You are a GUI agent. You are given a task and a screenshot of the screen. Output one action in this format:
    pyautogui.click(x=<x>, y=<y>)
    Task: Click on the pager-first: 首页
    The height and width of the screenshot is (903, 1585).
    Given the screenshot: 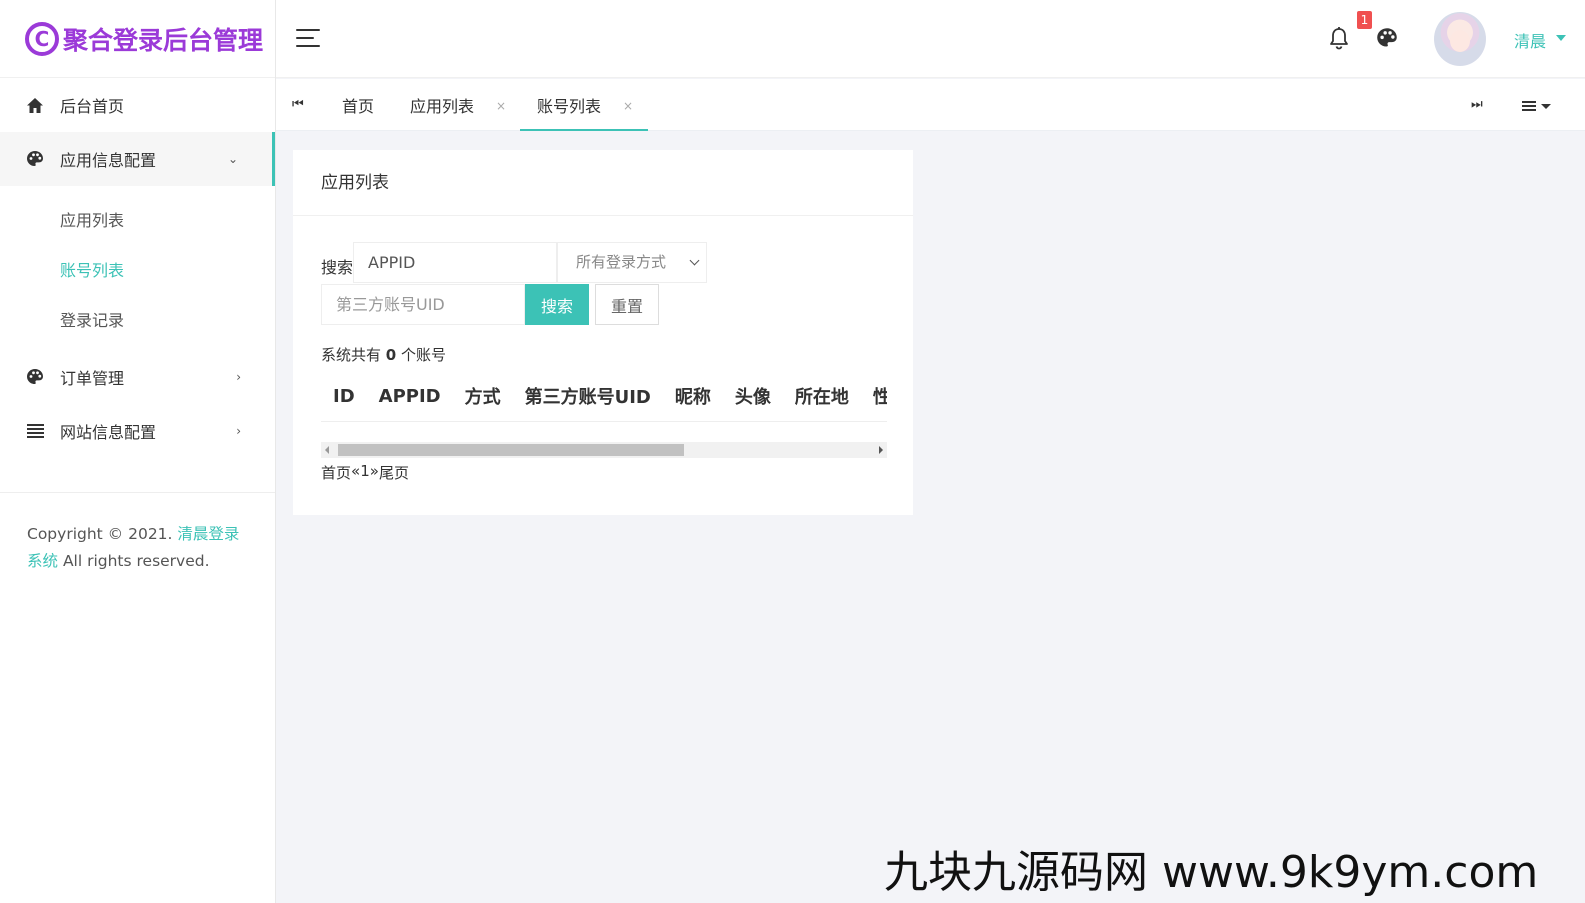 What is the action you would take?
    pyautogui.click(x=336, y=472)
    